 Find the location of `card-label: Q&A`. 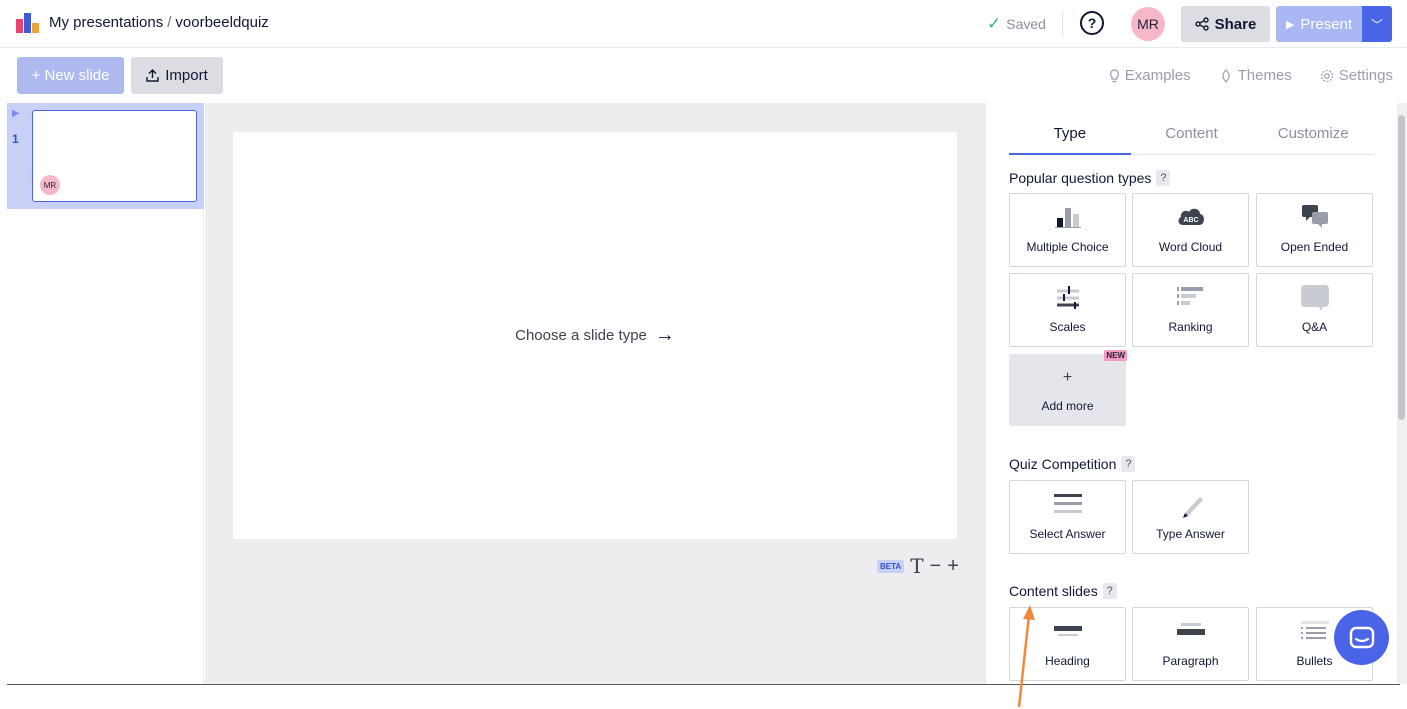

card-label: Q&A is located at coordinates (1314, 327).